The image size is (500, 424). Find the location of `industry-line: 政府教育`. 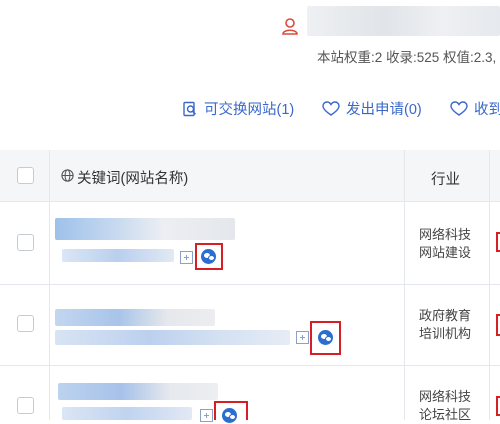

industry-line: 政府教育 is located at coordinates (445, 315).